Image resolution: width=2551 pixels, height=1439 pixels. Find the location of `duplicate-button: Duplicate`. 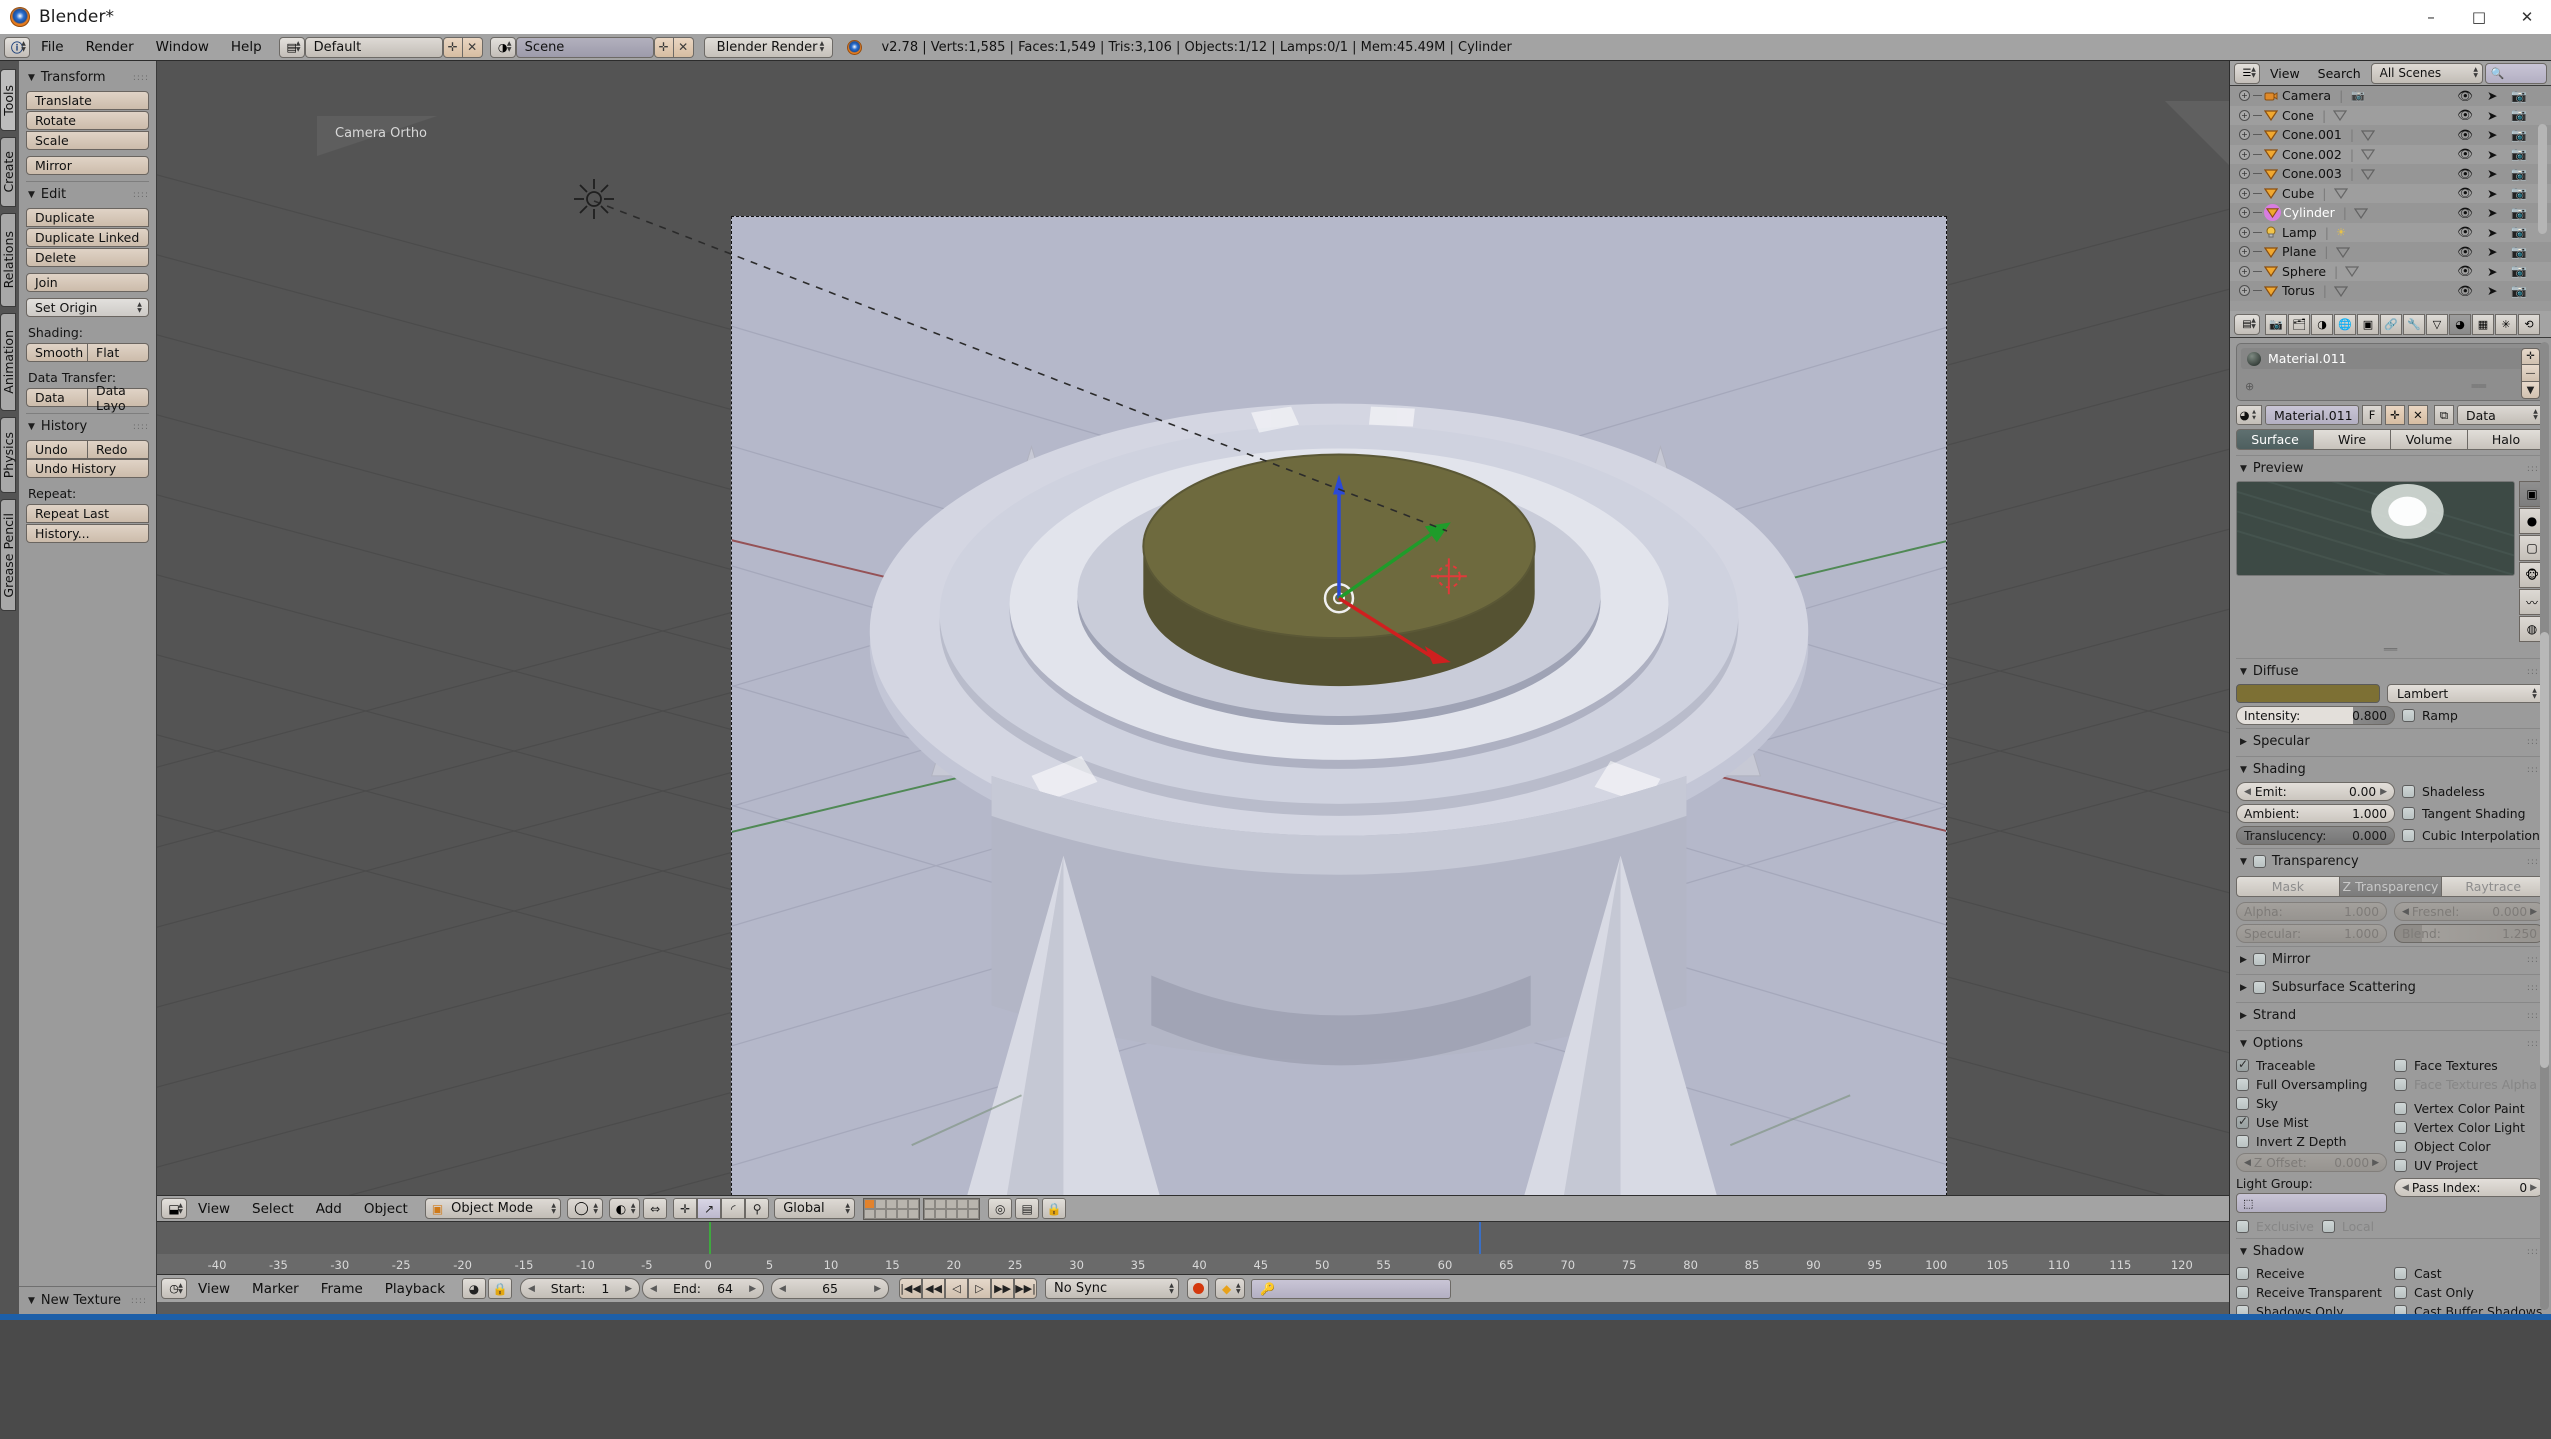

duplicate-button: Duplicate is located at coordinates (87, 217).